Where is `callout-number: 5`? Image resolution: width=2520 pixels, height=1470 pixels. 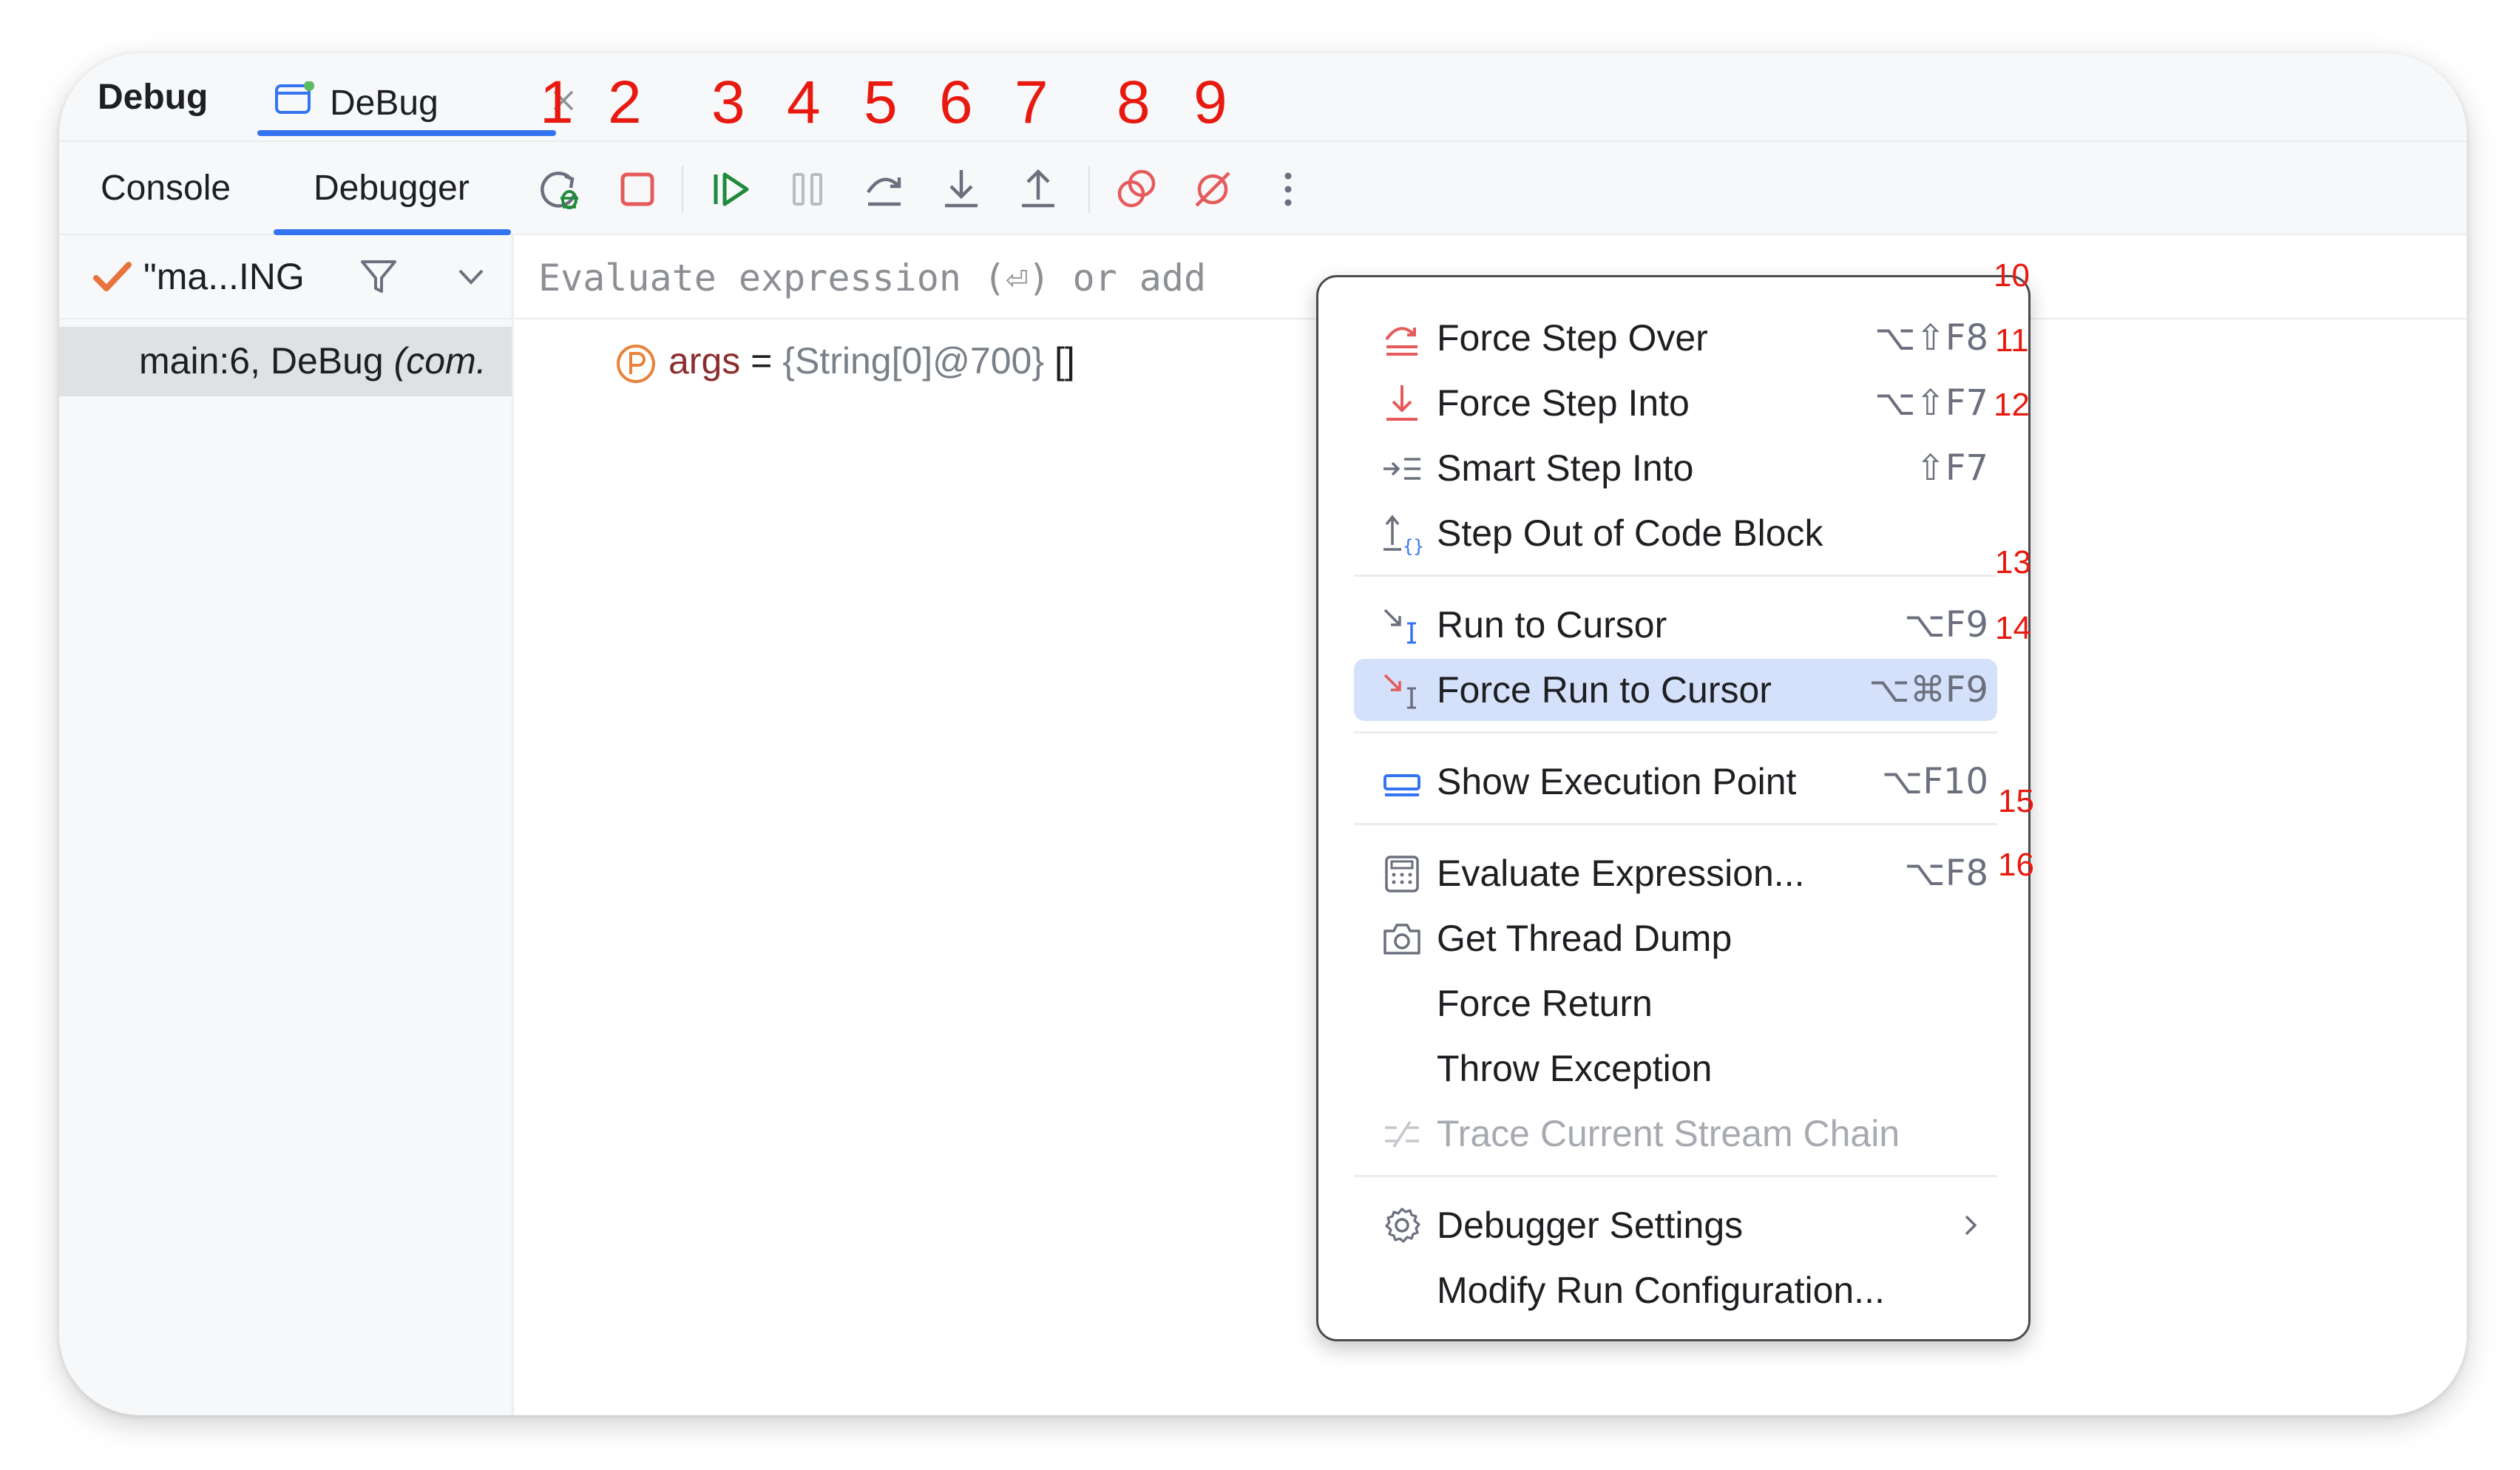
callout-number: 5 is located at coordinates (881, 102).